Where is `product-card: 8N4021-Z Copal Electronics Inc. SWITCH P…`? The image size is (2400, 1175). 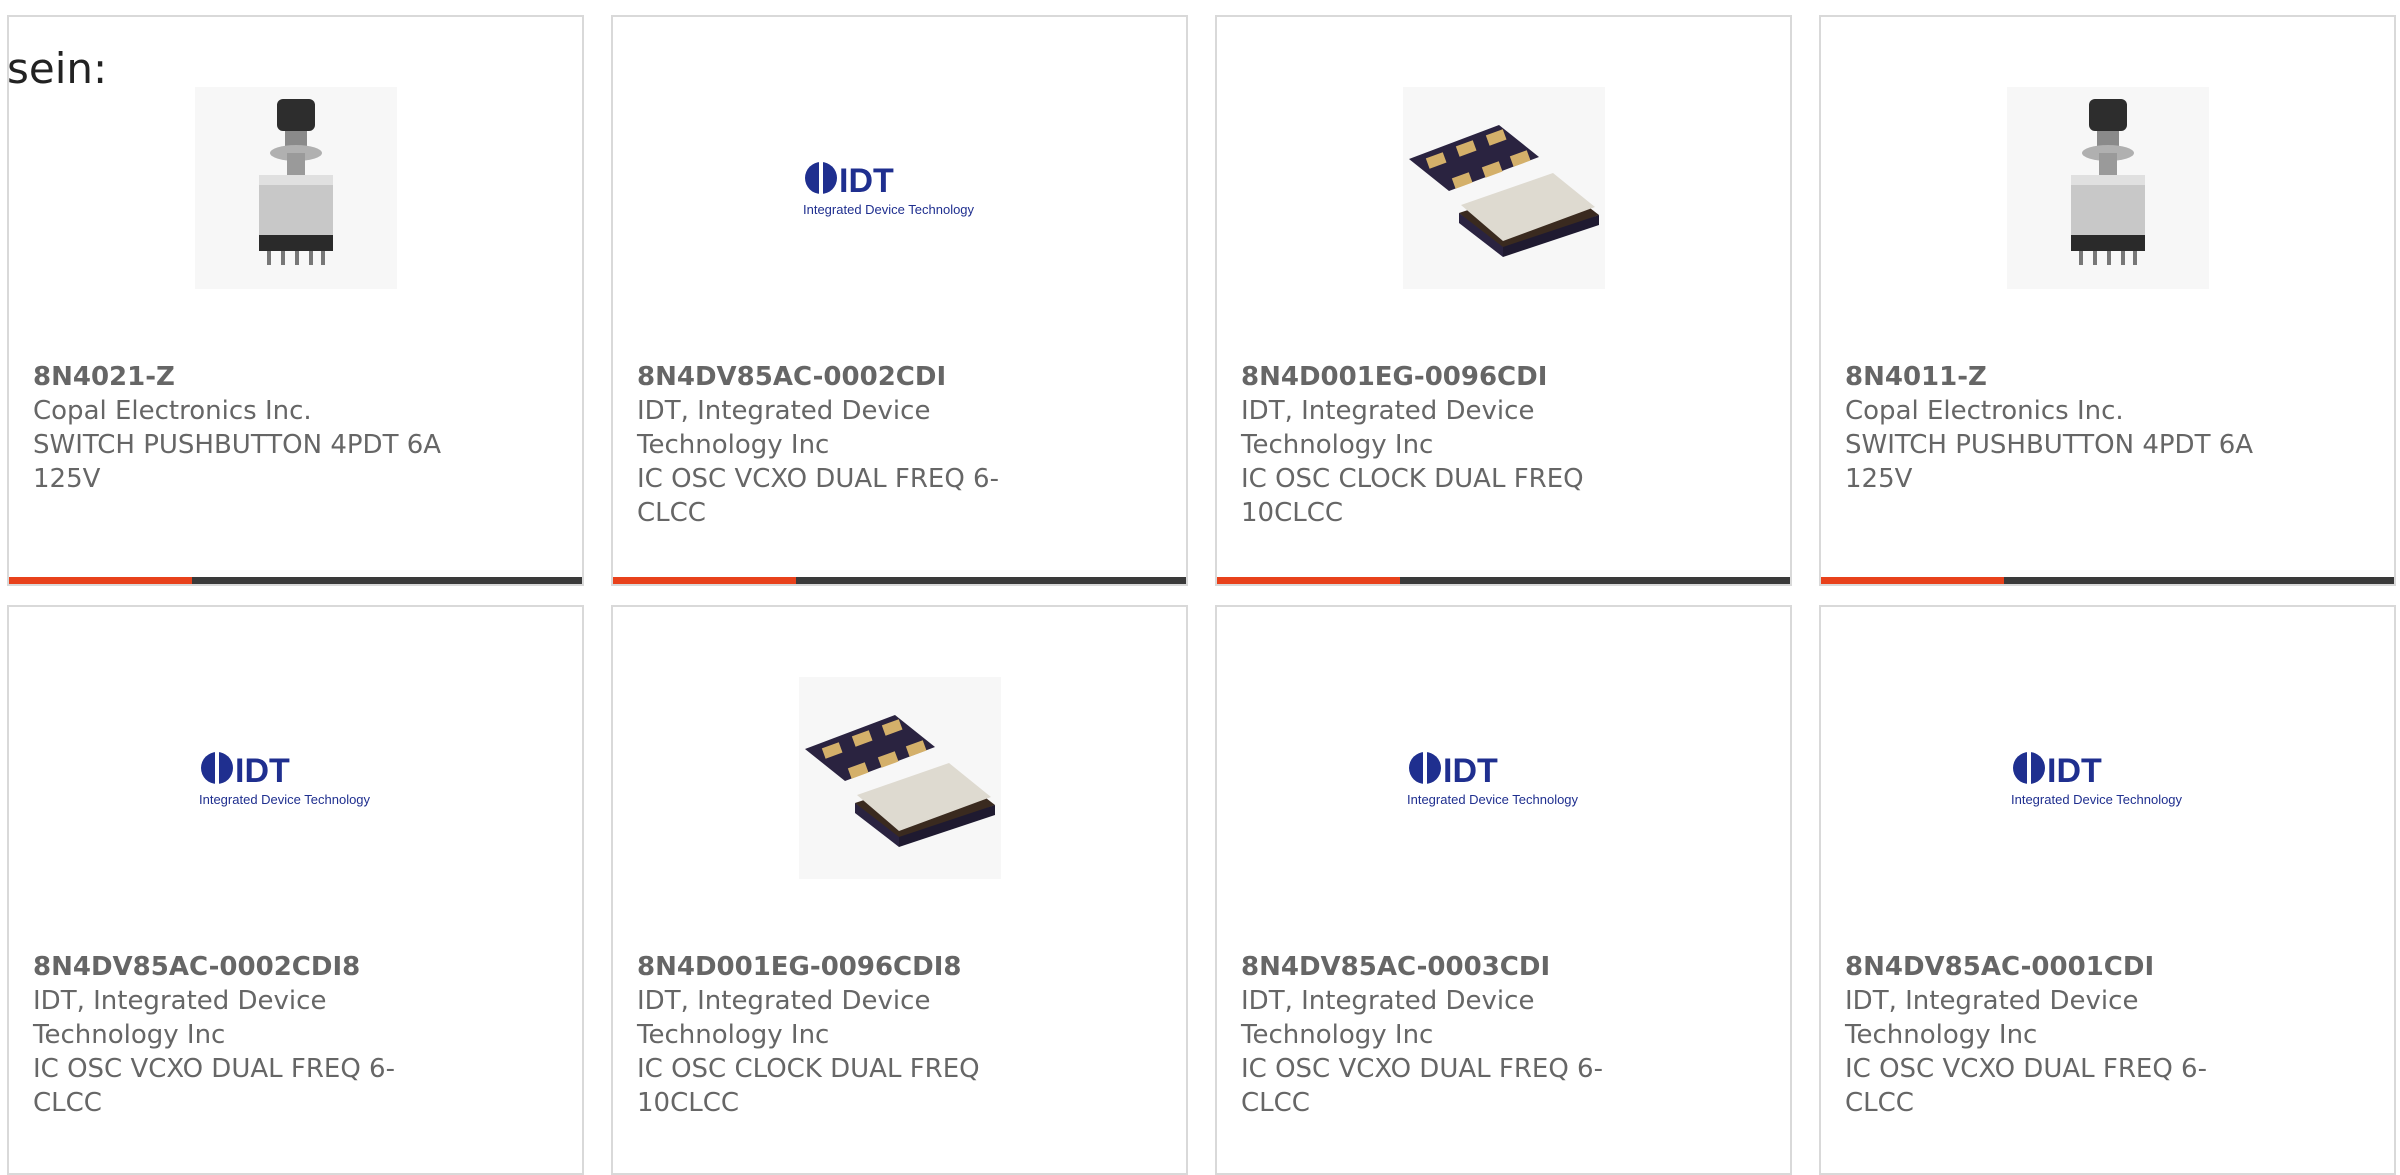 product-card: 8N4021-Z Copal Electronics Inc. SWITCH P… is located at coordinates (295, 300).